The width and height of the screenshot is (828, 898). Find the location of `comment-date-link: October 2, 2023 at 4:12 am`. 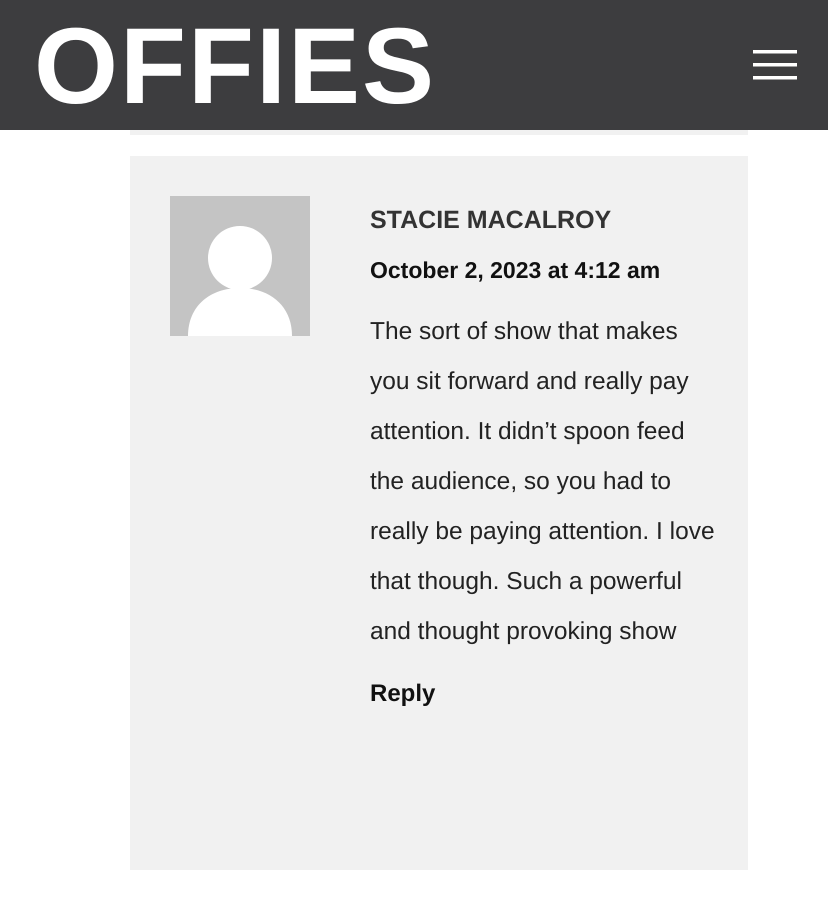

comment-date-link: October 2, 2023 at 4:12 am is located at coordinates (515, 270).